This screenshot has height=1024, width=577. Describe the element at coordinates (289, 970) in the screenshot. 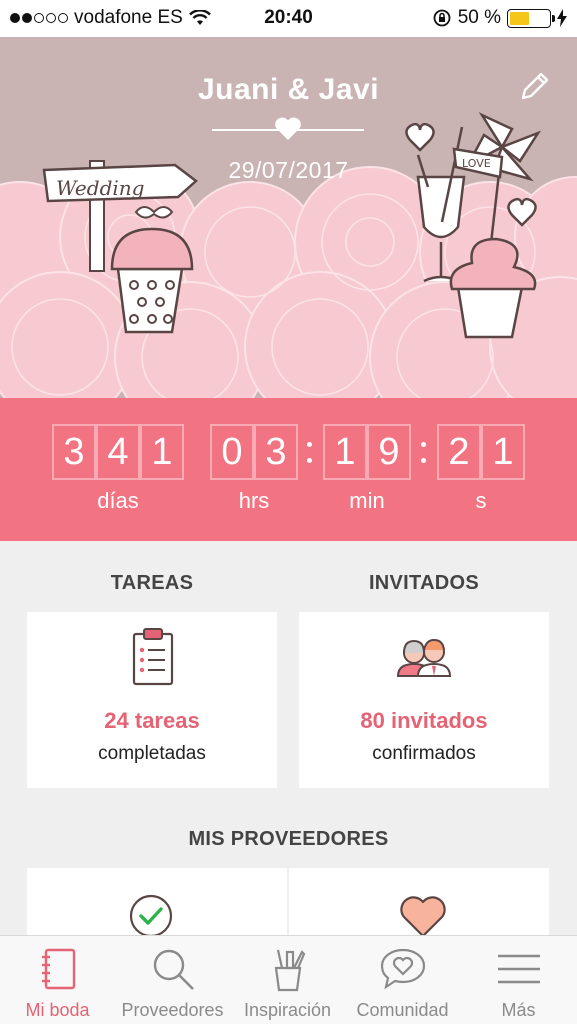

I see `pencil-cup-icon` at that location.